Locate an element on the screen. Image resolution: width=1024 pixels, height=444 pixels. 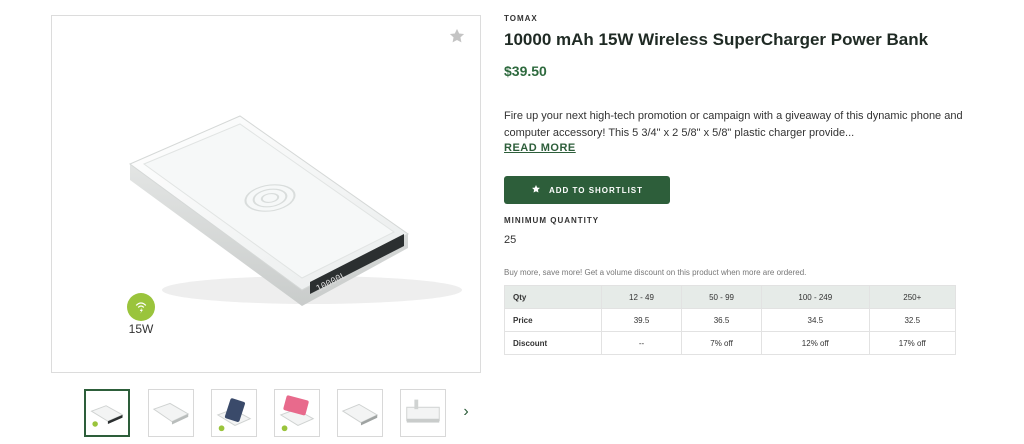
table-row: Price 39.5 36.5 34.5 32.5 is located at coordinates (730, 320).